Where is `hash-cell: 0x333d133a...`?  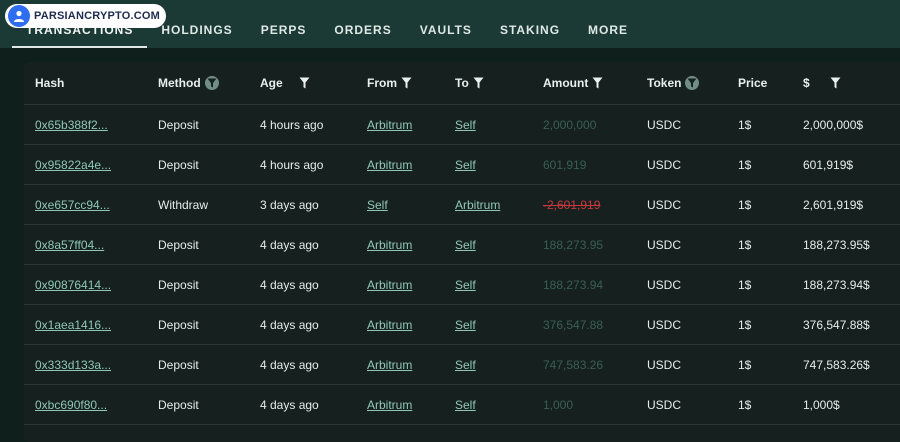 hash-cell: 0x333d133a... is located at coordinates (85, 364).